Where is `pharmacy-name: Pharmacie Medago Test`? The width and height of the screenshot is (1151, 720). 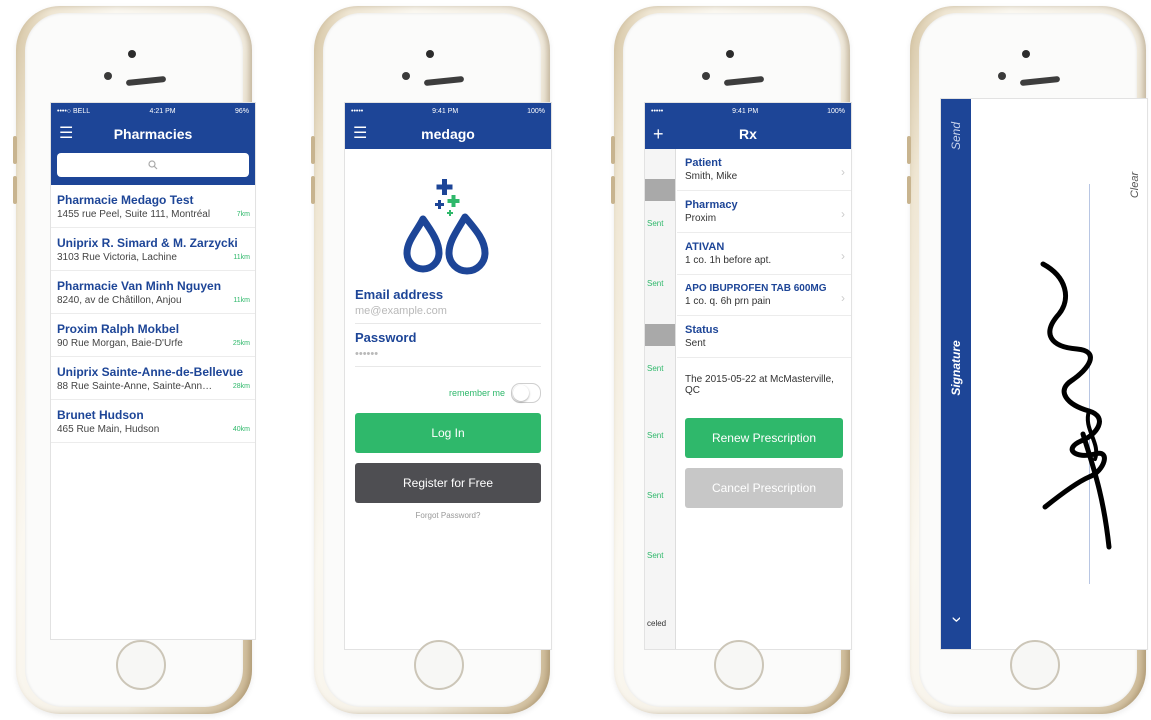
pharmacy-name: Pharmacie Medago Test is located at coordinates (125, 200).